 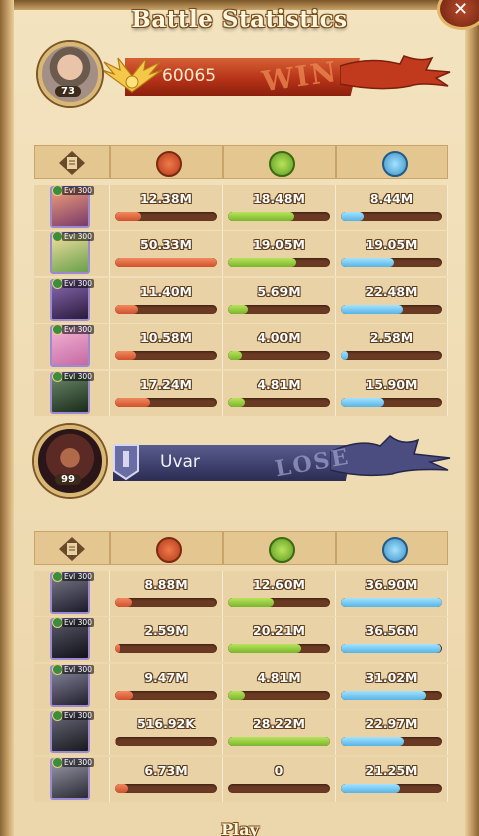 What do you see at coordinates (166, 677) in the screenshot?
I see `damage-value: 9.47M` at bounding box center [166, 677].